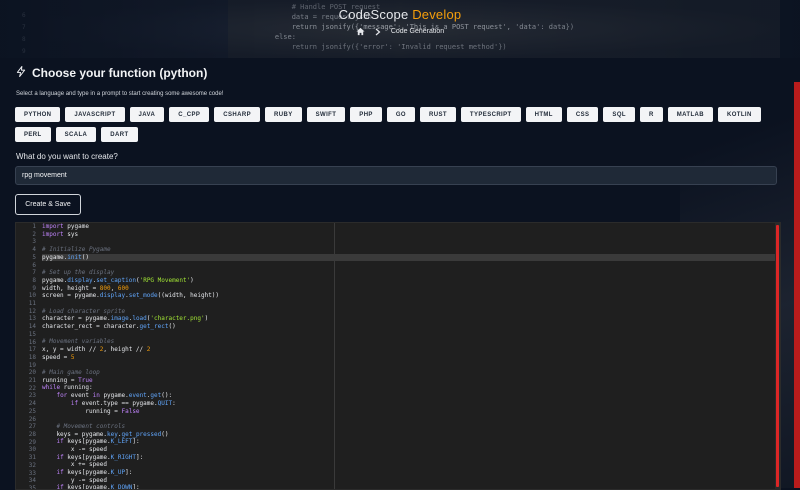 The image size is (800, 490). What do you see at coordinates (409, 450) in the screenshot?
I see `code-line: x -= speed` at bounding box center [409, 450].